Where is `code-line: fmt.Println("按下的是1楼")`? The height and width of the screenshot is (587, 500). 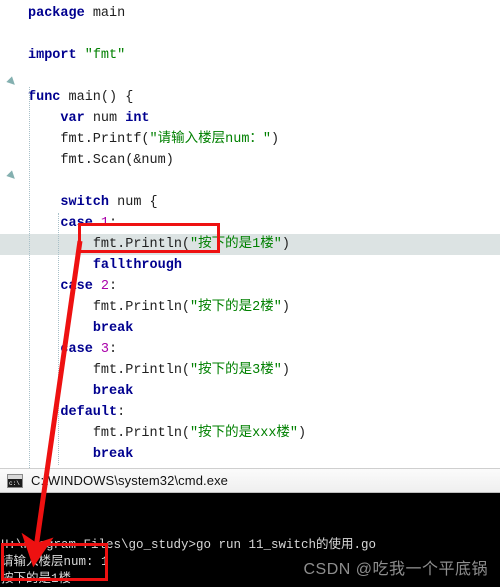 code-line: fmt.Println("按下的是1楼") is located at coordinates (250, 244).